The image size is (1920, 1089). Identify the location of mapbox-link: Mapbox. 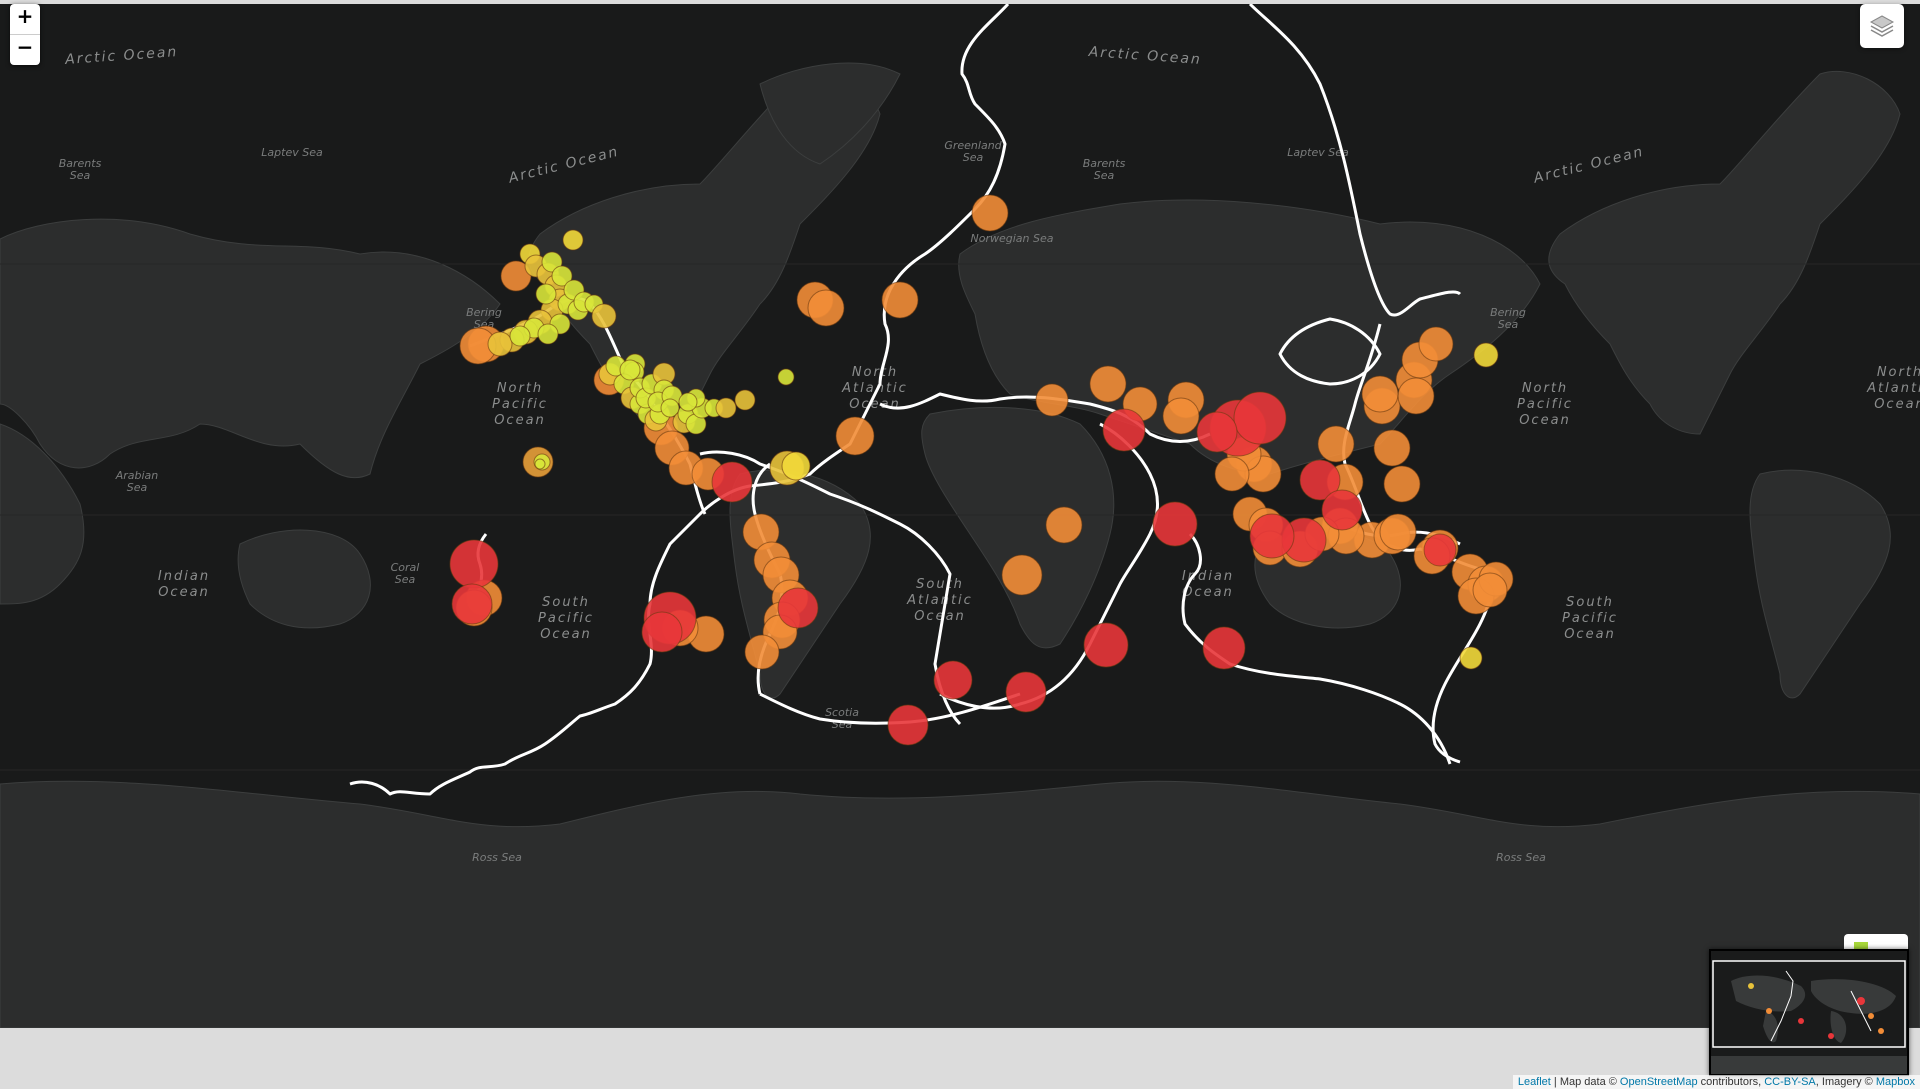
(1895, 1082).